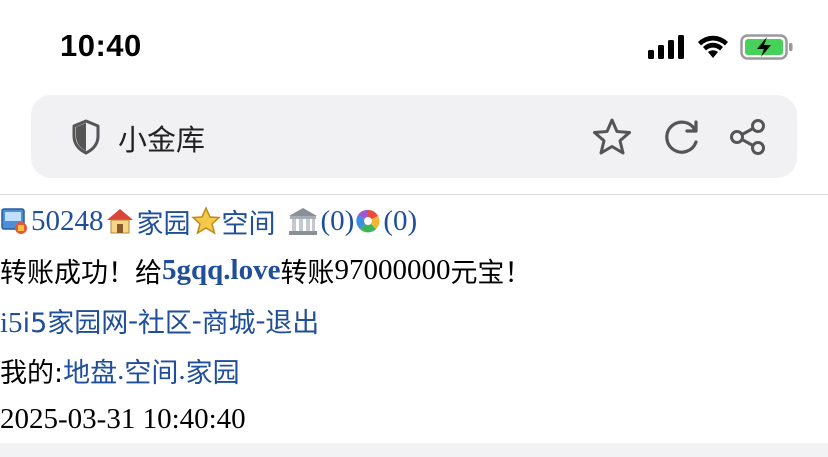 Image resolution: width=828 pixels, height=457 pixels. I want to click on house-icon, so click(119, 221).